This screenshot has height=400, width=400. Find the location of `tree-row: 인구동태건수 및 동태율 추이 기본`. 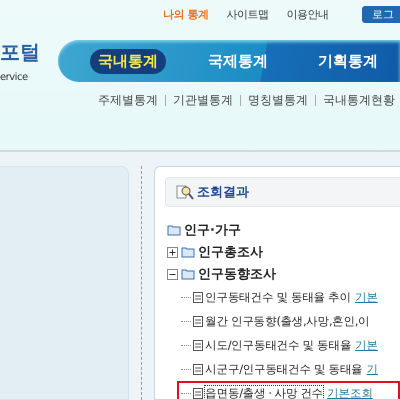

tree-row: 인구동태건수 및 동태율 추이 기본 is located at coordinates (288, 297).